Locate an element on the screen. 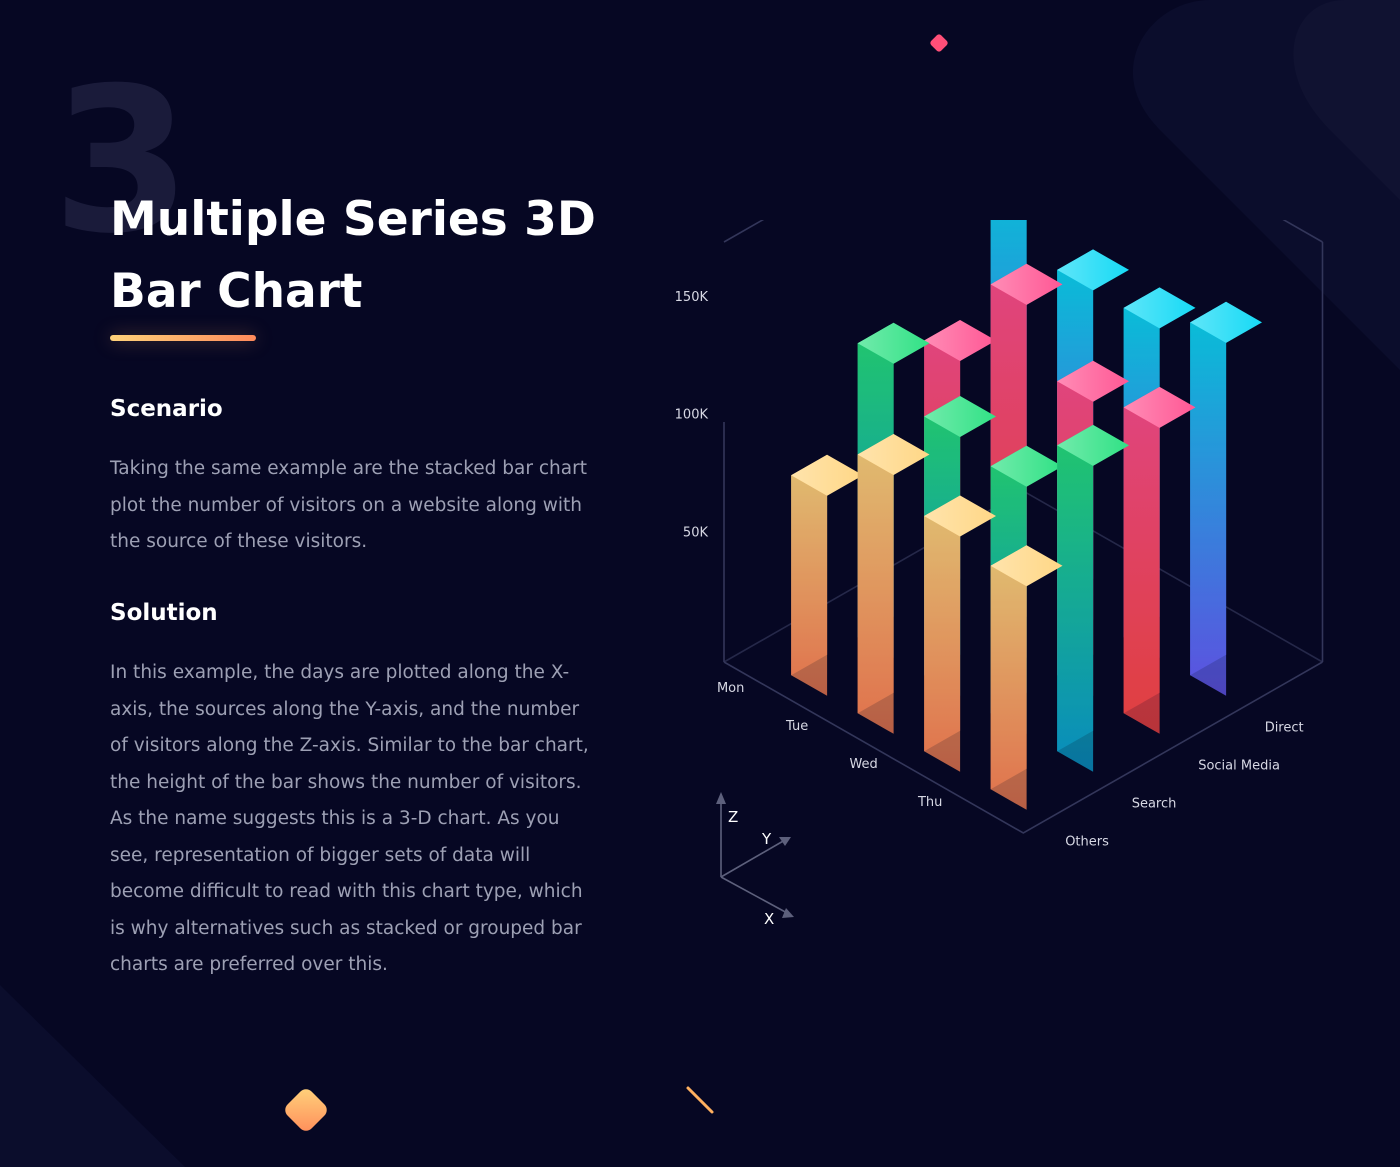  z-axis-letter: Z is located at coordinates (733, 817).